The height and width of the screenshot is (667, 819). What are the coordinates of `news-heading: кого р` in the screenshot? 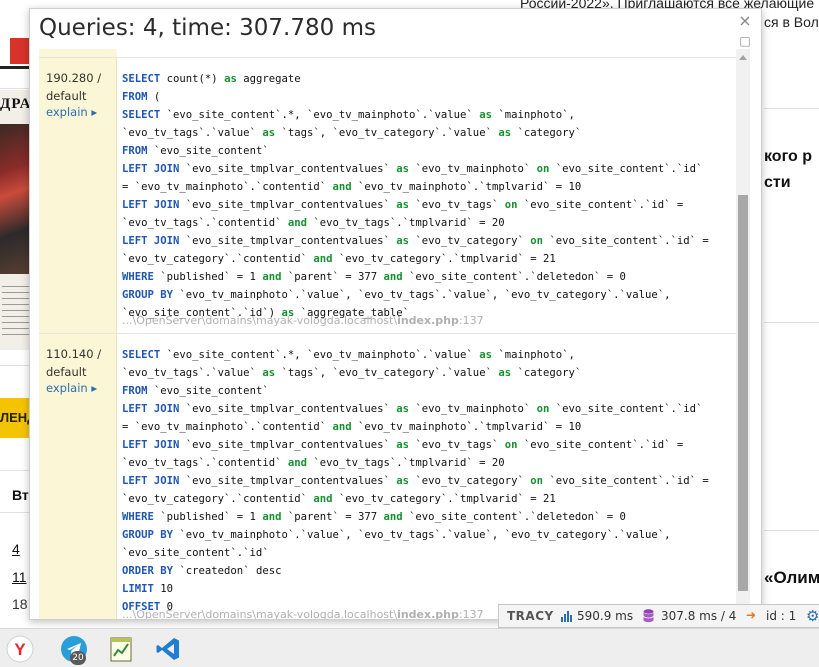 It's located at (788, 157).